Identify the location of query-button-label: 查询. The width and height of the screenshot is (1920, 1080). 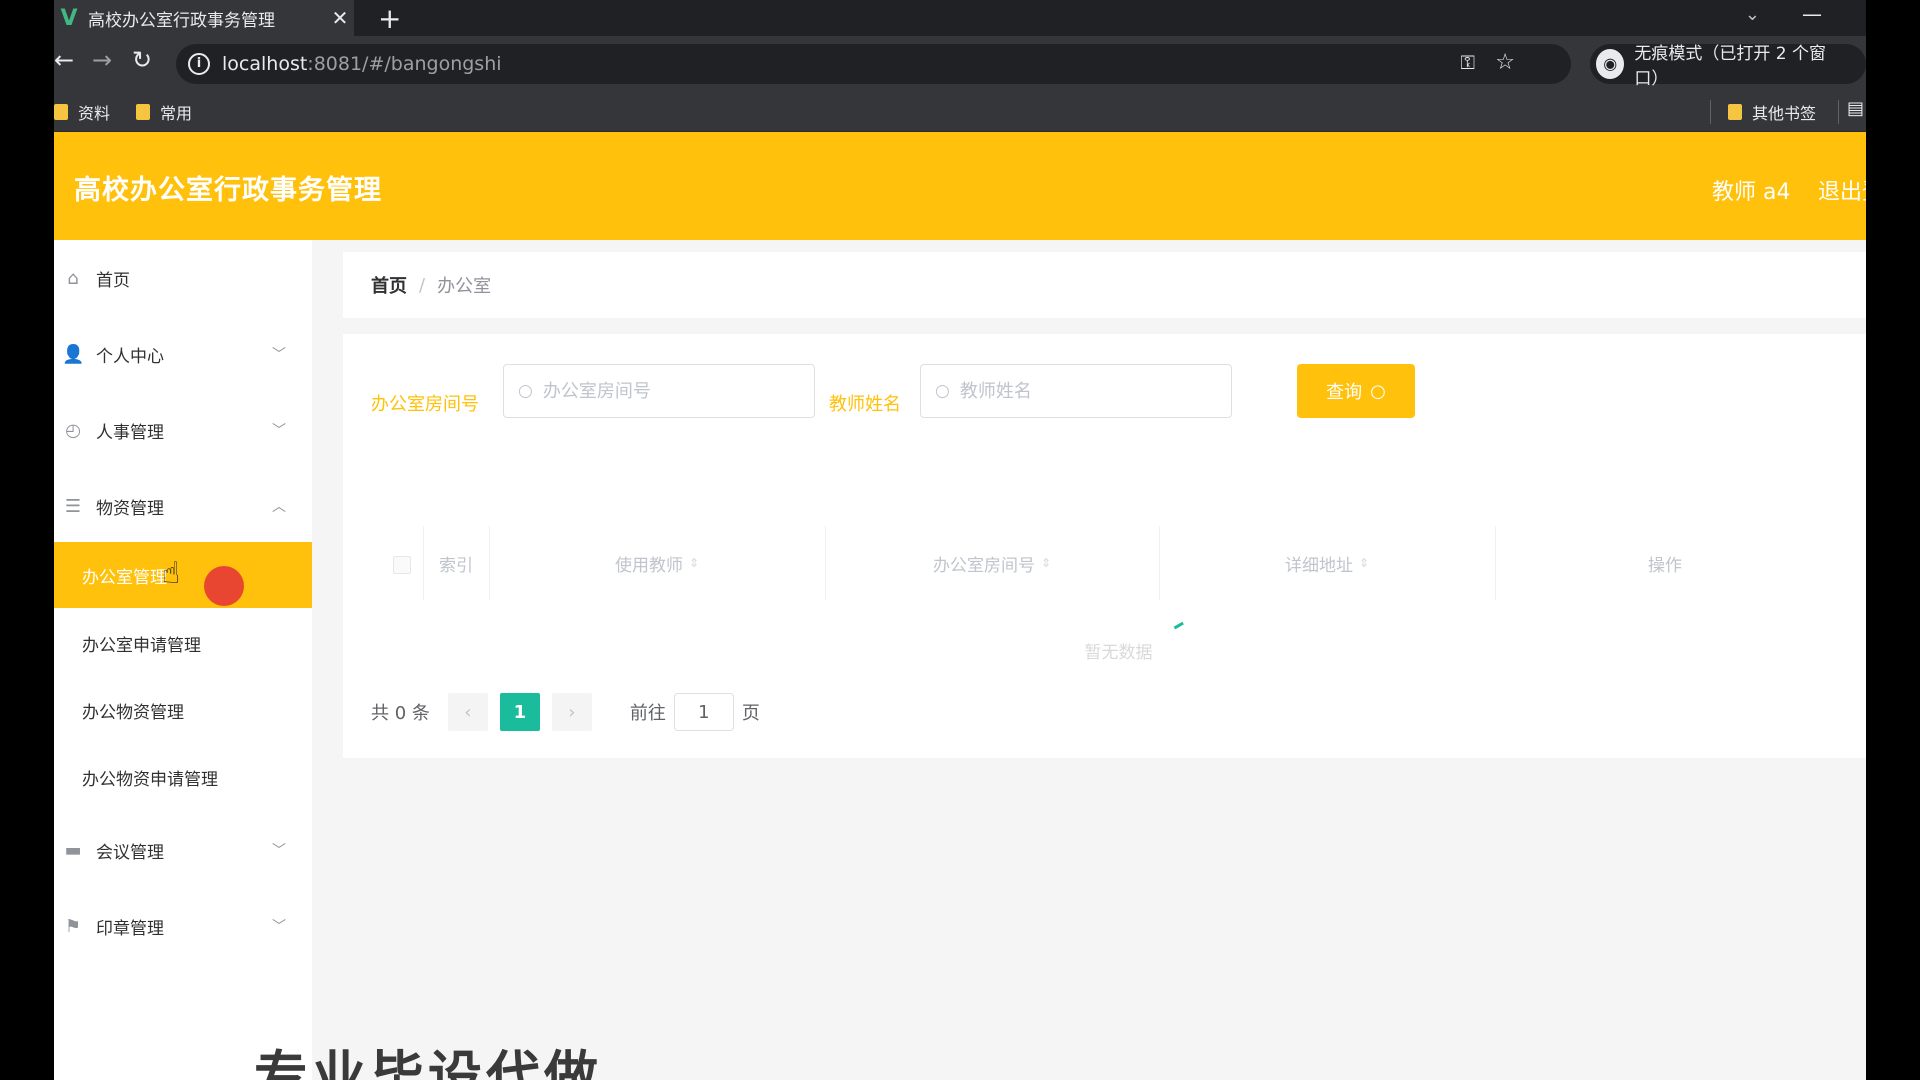
(1344, 392).